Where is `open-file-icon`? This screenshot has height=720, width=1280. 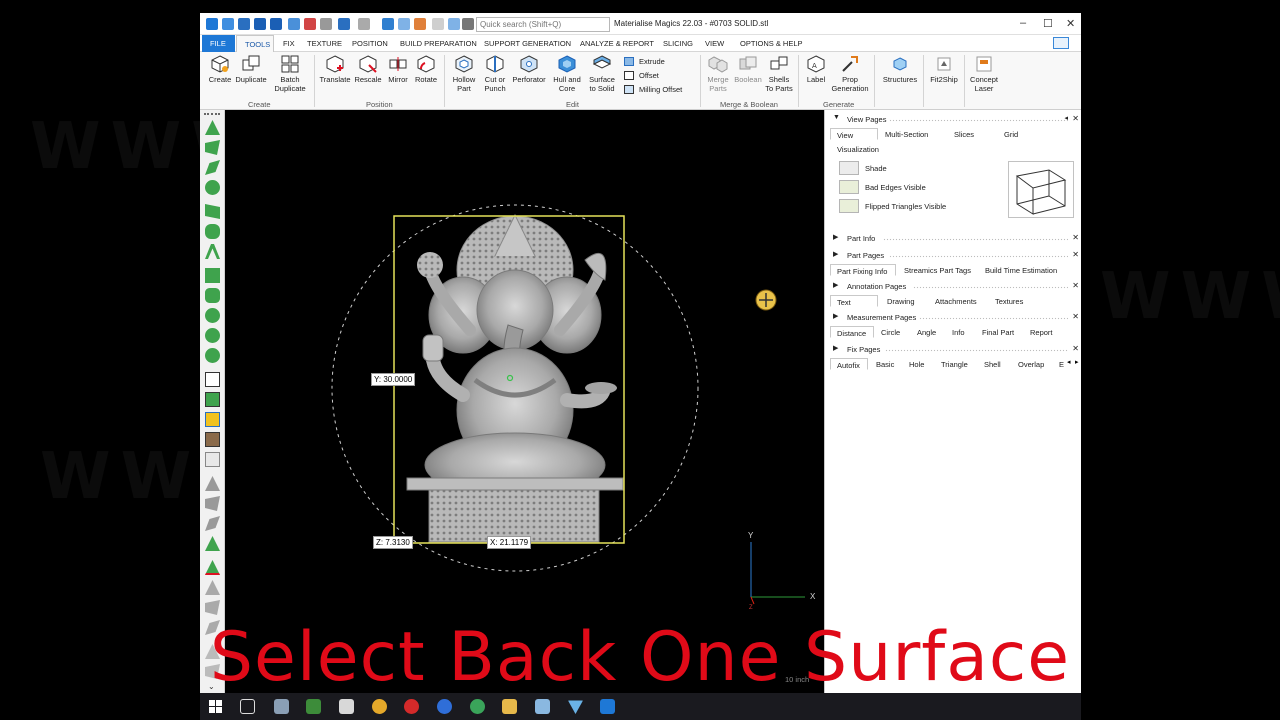
open-file-icon is located at coordinates (244, 24).